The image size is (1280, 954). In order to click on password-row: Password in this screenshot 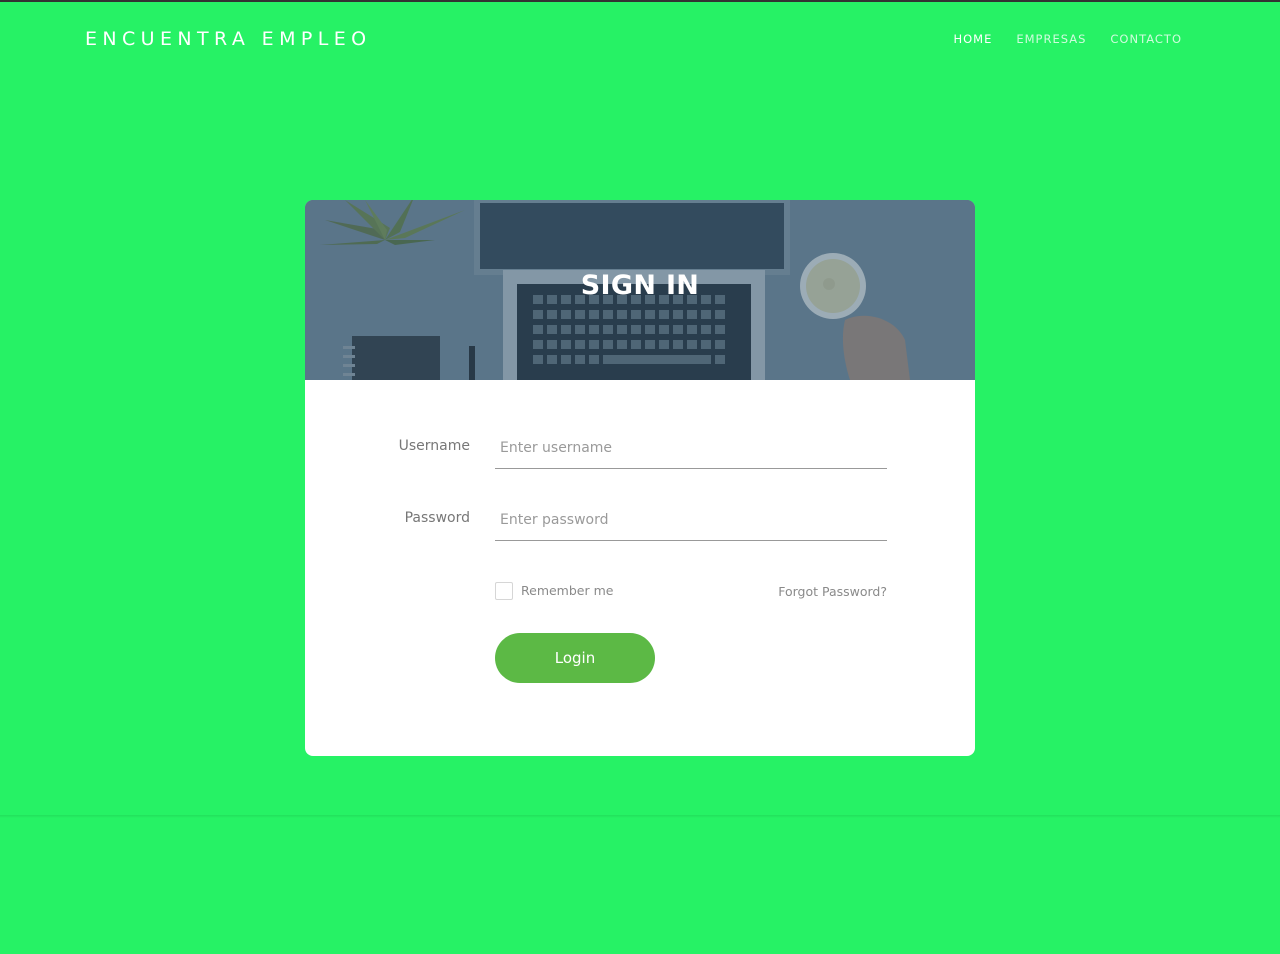, I will do `click(640, 525)`.